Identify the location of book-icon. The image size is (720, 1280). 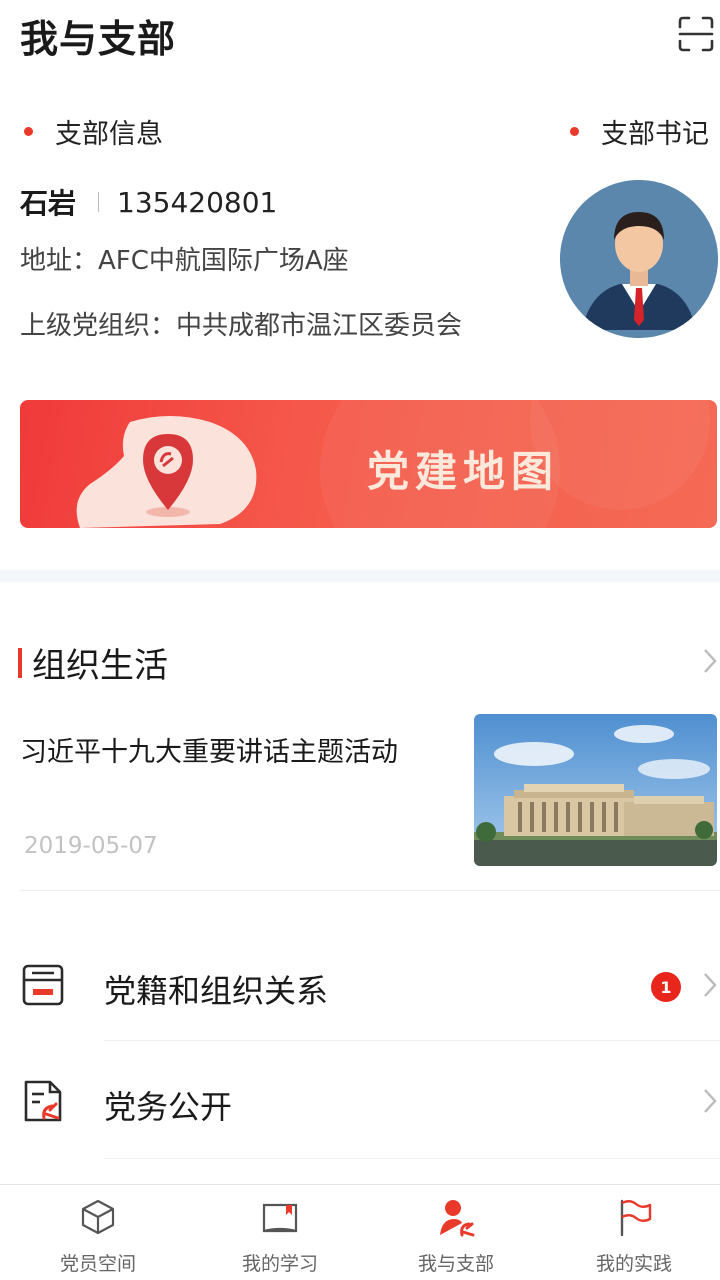
(280, 1218).